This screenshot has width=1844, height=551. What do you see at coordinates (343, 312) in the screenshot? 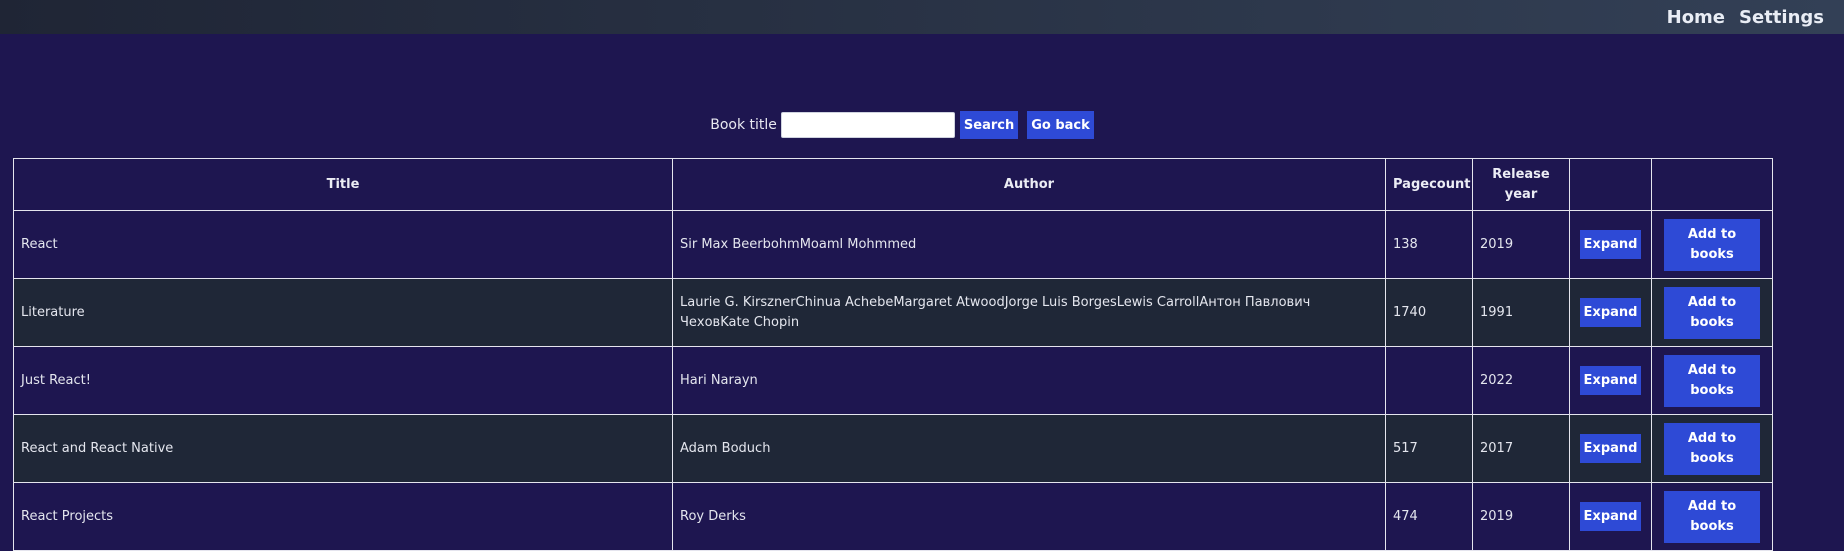
I see `cell-title: Literature` at bounding box center [343, 312].